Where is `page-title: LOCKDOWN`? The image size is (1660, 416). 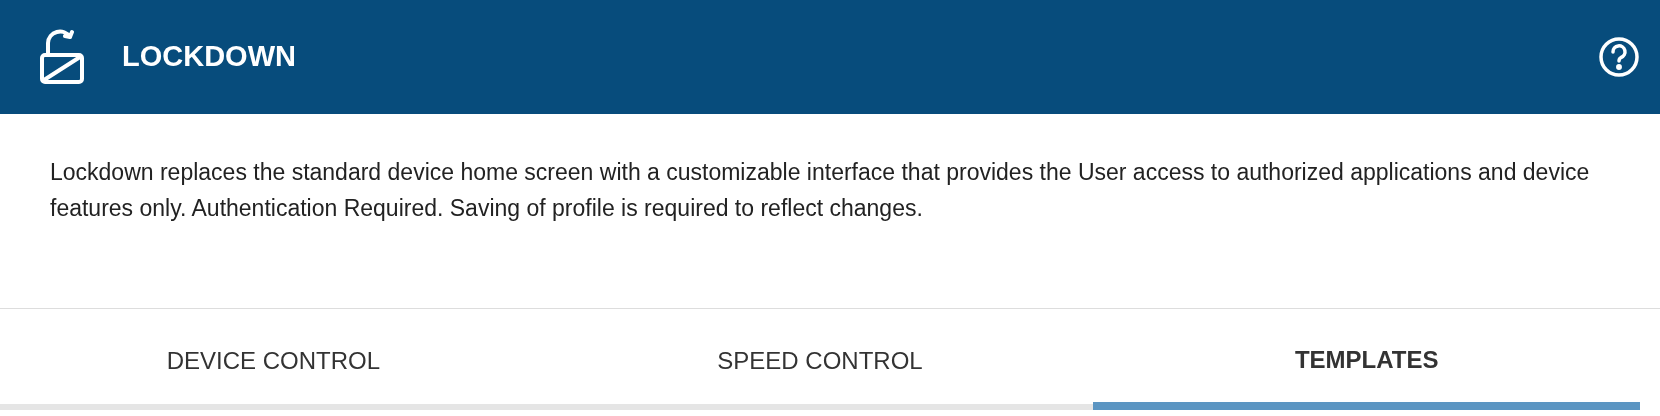
page-title: LOCKDOWN is located at coordinates (209, 57).